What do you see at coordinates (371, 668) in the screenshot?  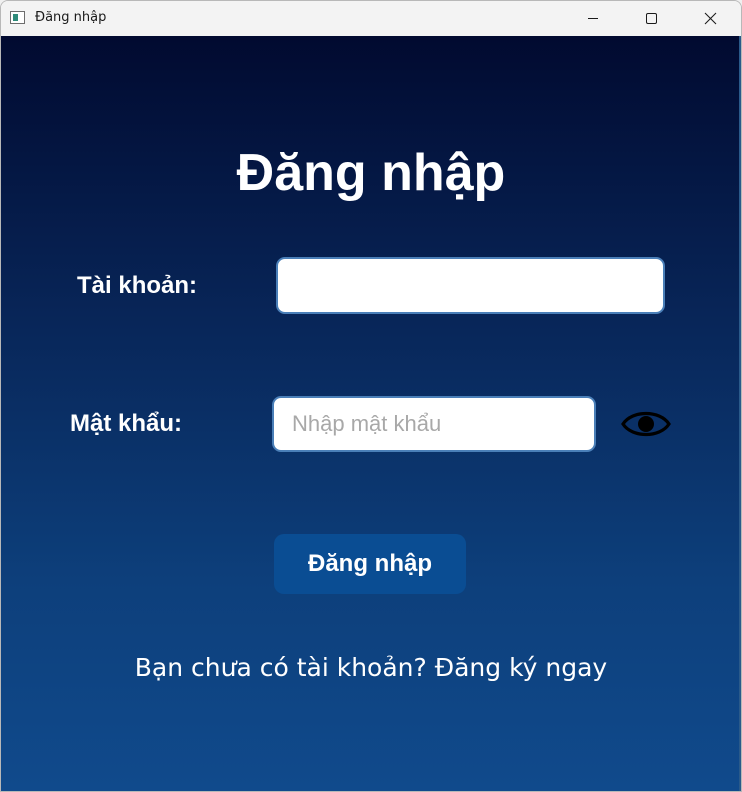 I see `register-link: Bạn chưa có tài khoản? Đăng ký ngay` at bounding box center [371, 668].